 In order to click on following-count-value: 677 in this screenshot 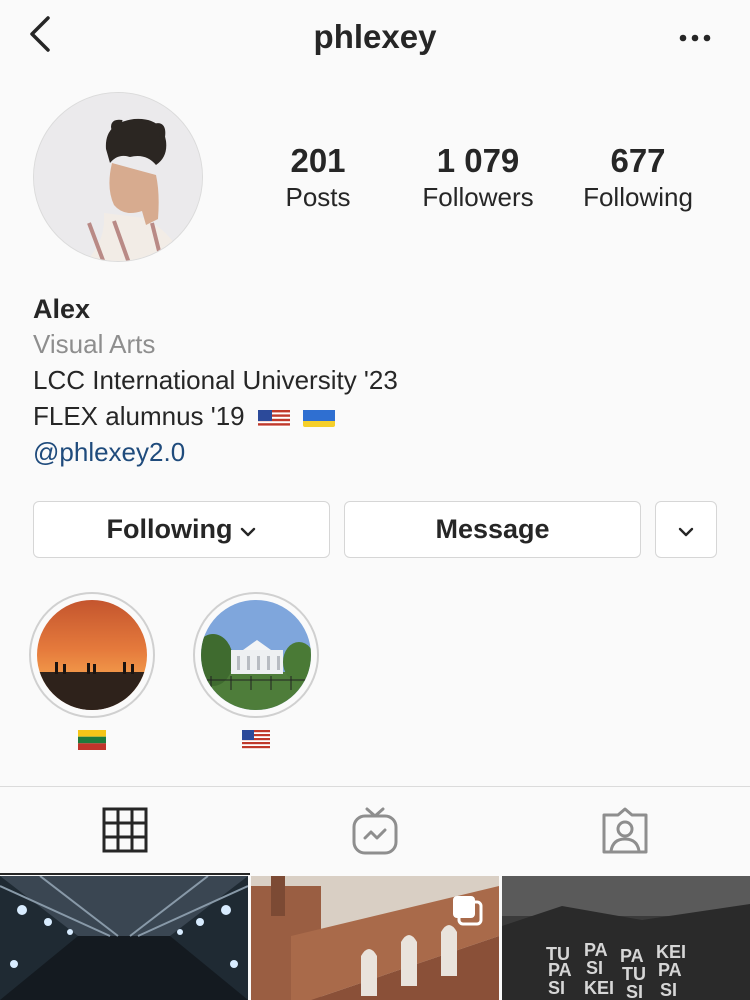, I will do `click(638, 160)`.